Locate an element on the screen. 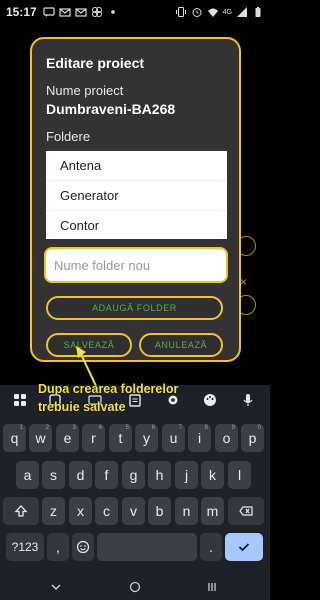 This screenshot has height=600, width=320. add-folder-button: ADAUGĂ FOLDER is located at coordinates (134, 308).